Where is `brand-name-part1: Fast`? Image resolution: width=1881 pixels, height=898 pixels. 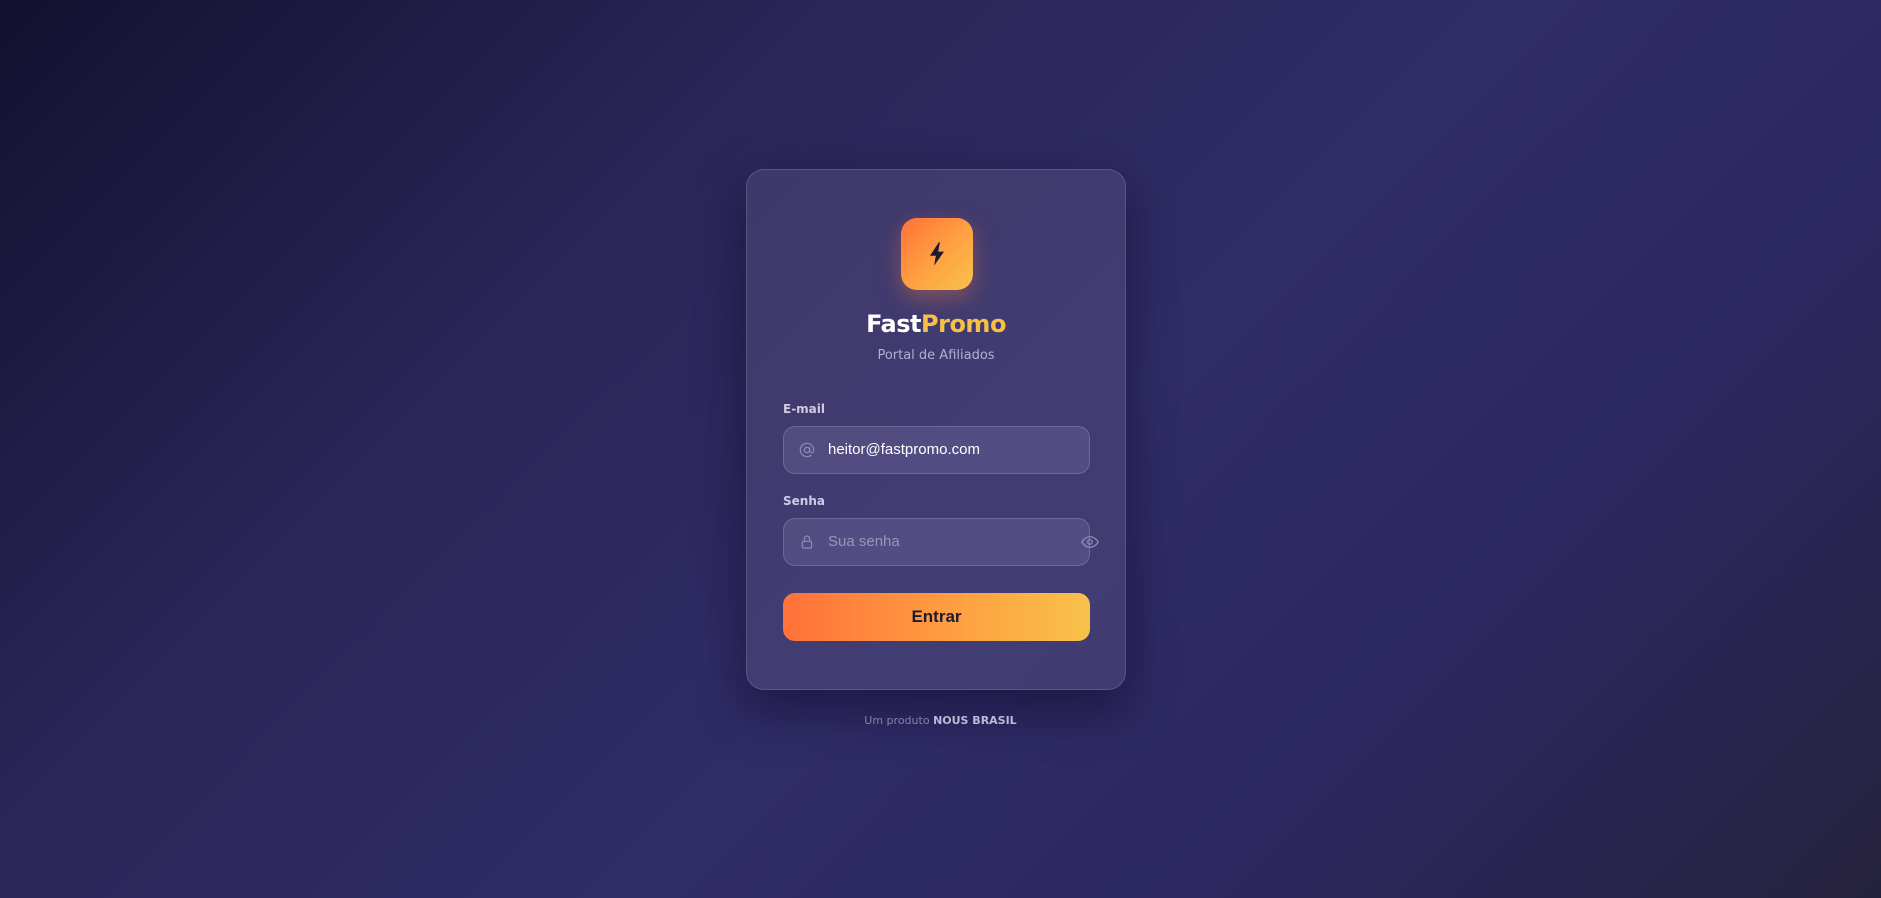 brand-name-part1: Fast is located at coordinates (894, 324).